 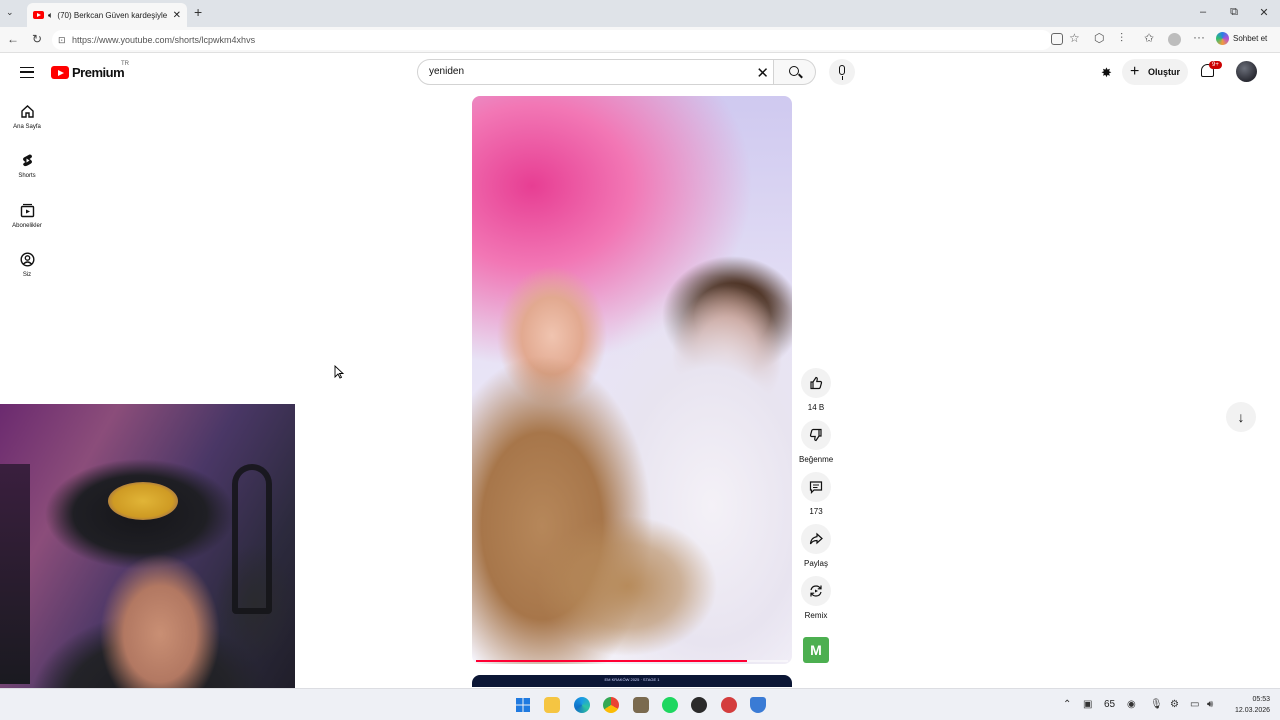 I want to click on create-label: Oluştur, so click(x=1164, y=72).